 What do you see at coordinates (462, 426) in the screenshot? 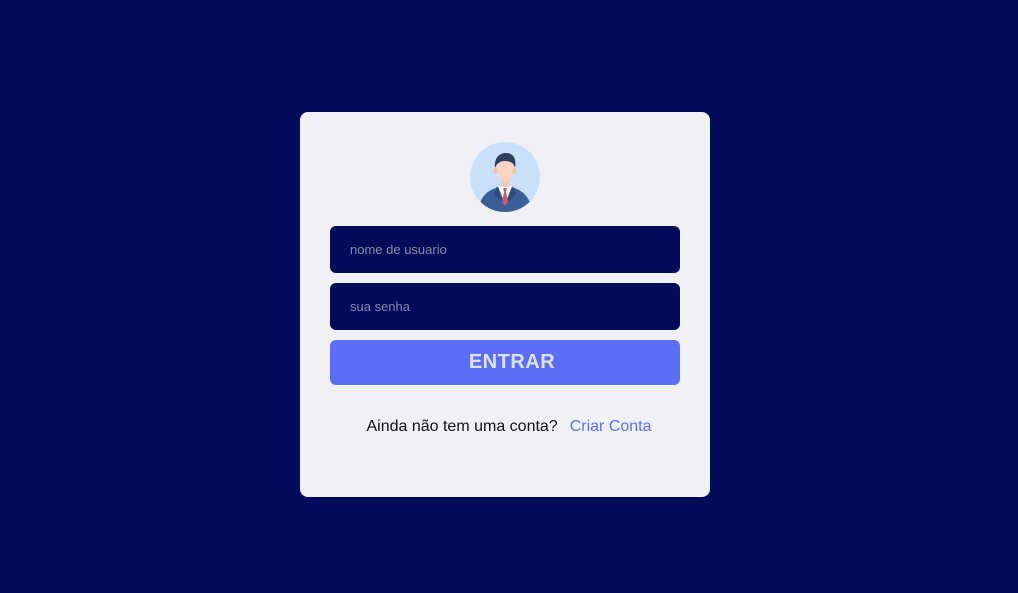
I see `signup-prompt: Ainda não tem uma conta?` at bounding box center [462, 426].